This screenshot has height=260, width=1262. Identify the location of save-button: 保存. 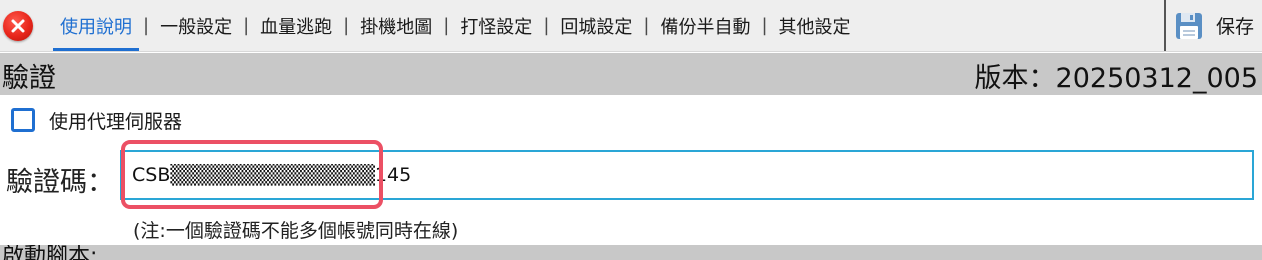
(1213, 25).